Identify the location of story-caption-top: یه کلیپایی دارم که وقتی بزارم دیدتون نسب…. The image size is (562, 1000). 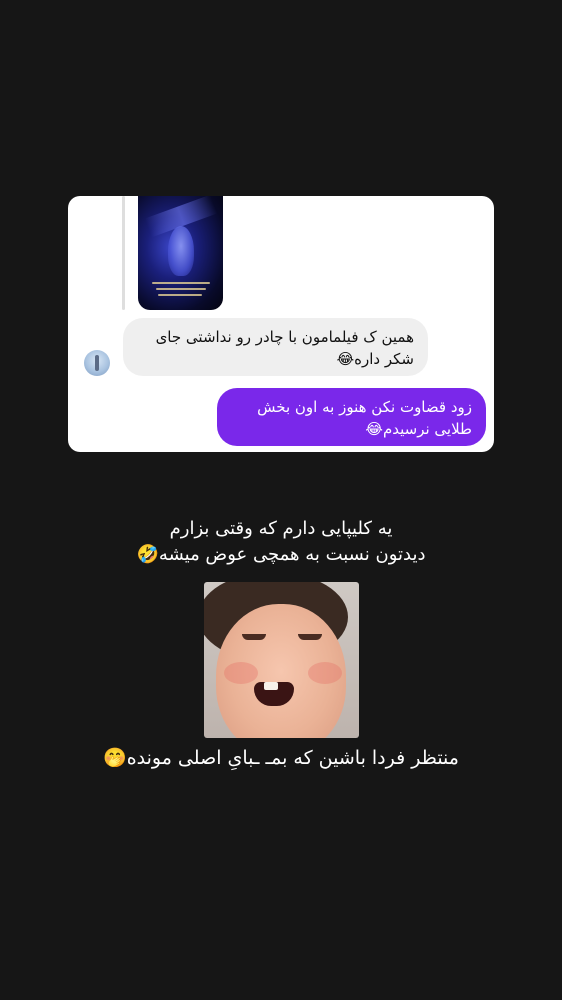
(281, 542).